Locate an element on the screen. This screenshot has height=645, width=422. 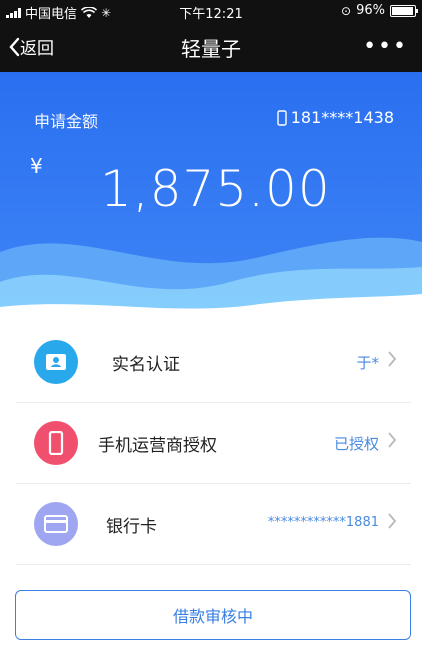
phone-number: 181****1438 is located at coordinates (335, 117).